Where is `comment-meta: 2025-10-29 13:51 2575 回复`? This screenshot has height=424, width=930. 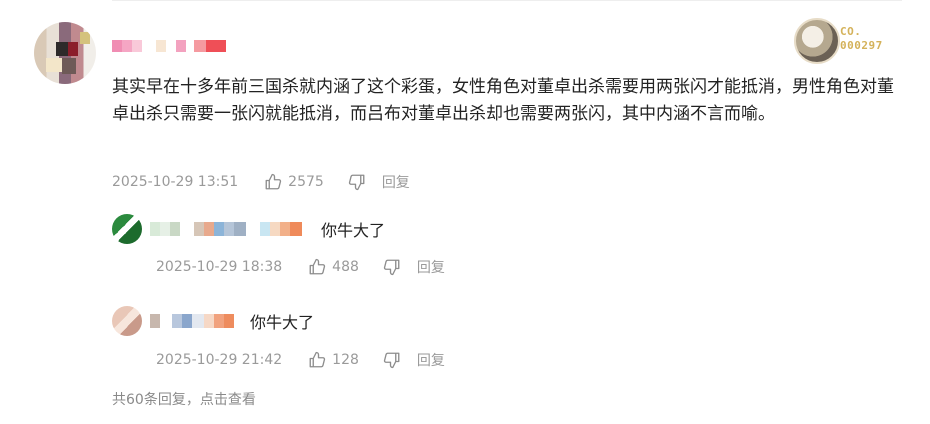 comment-meta: 2025-10-29 13:51 2575 回复 is located at coordinates (261, 182).